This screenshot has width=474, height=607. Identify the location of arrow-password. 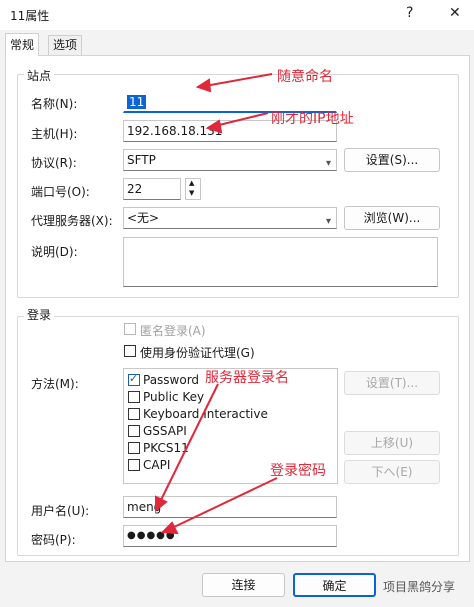
(224, 503).